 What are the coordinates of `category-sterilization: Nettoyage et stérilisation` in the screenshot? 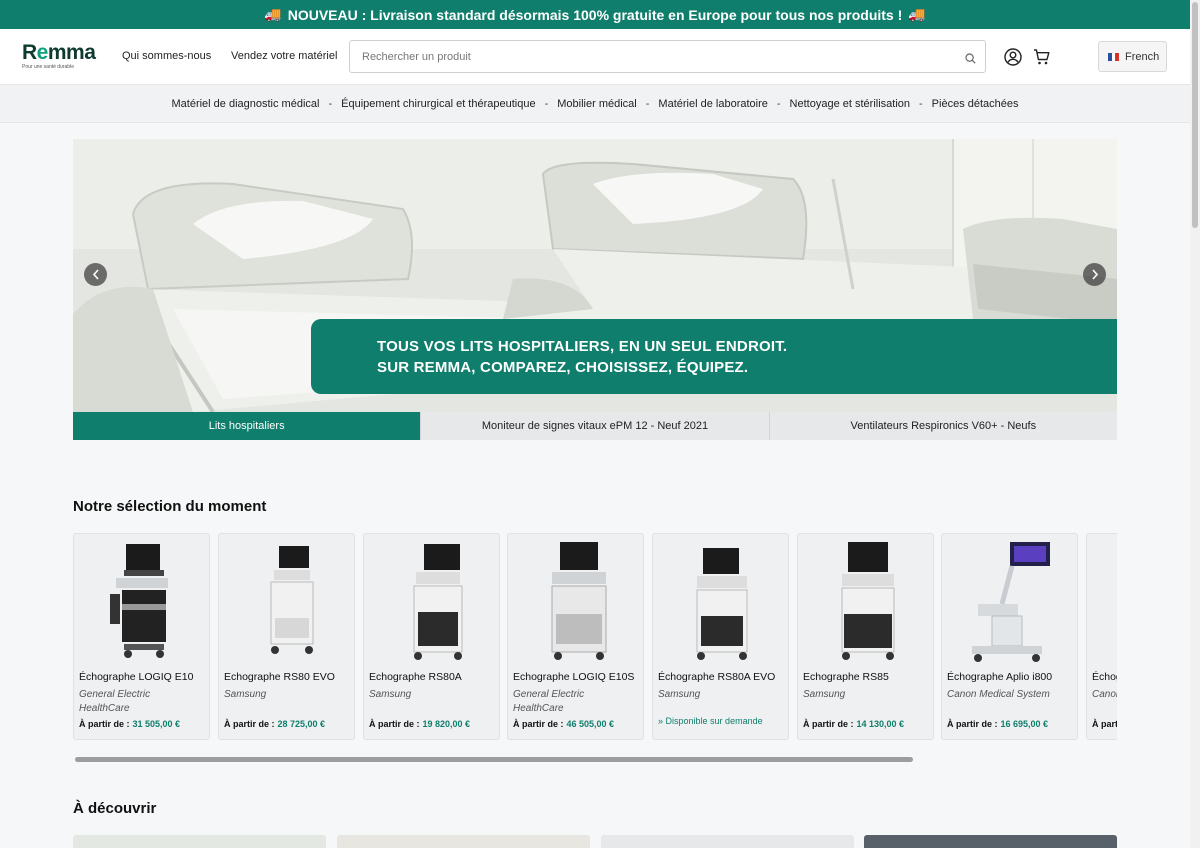 It's located at (850, 104).